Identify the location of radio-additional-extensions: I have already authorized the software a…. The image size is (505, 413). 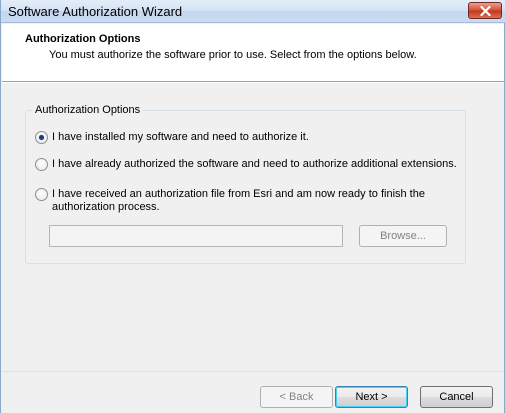
(246, 164).